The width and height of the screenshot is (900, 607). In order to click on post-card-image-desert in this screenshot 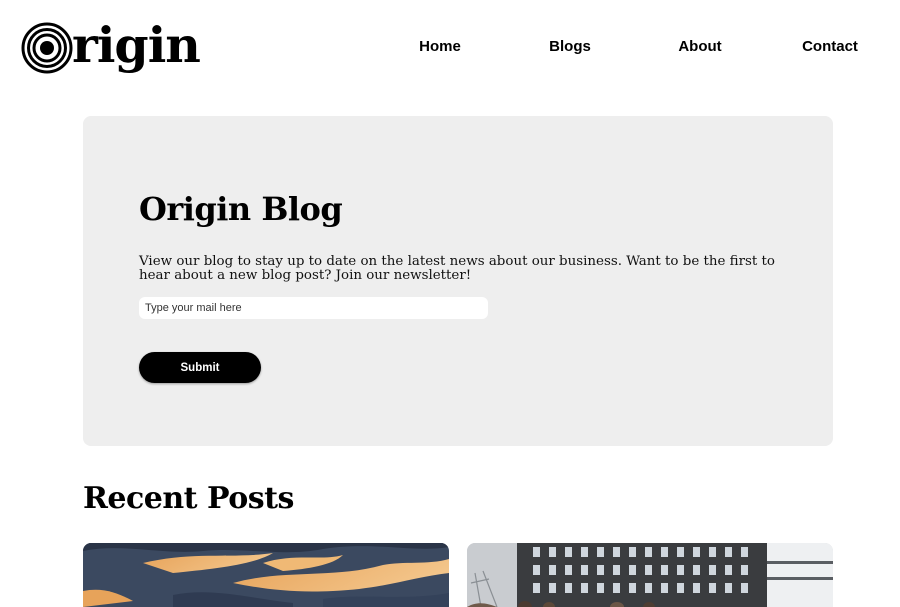, I will do `click(266, 575)`.